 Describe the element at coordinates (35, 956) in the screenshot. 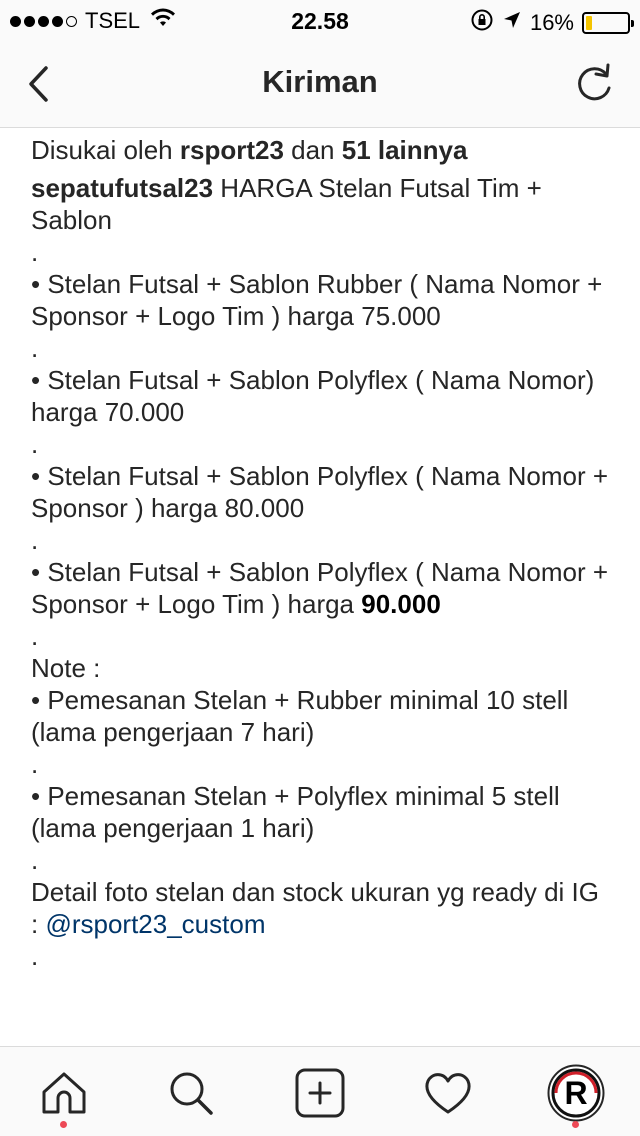

I see `caption-end: .` at that location.